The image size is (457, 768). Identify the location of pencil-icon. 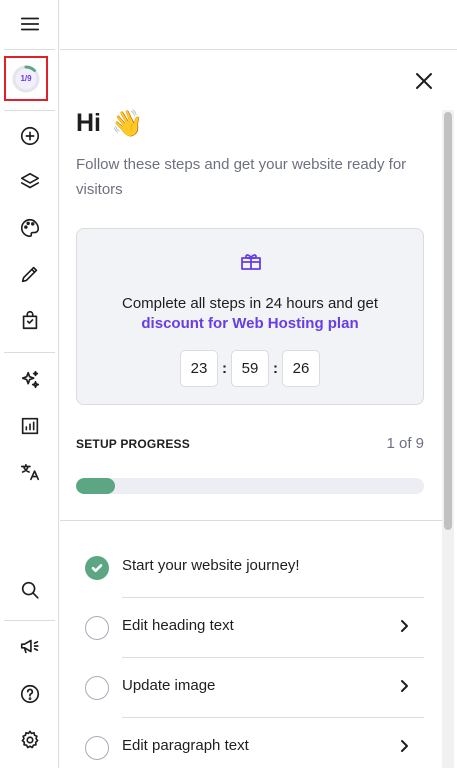
(29, 274).